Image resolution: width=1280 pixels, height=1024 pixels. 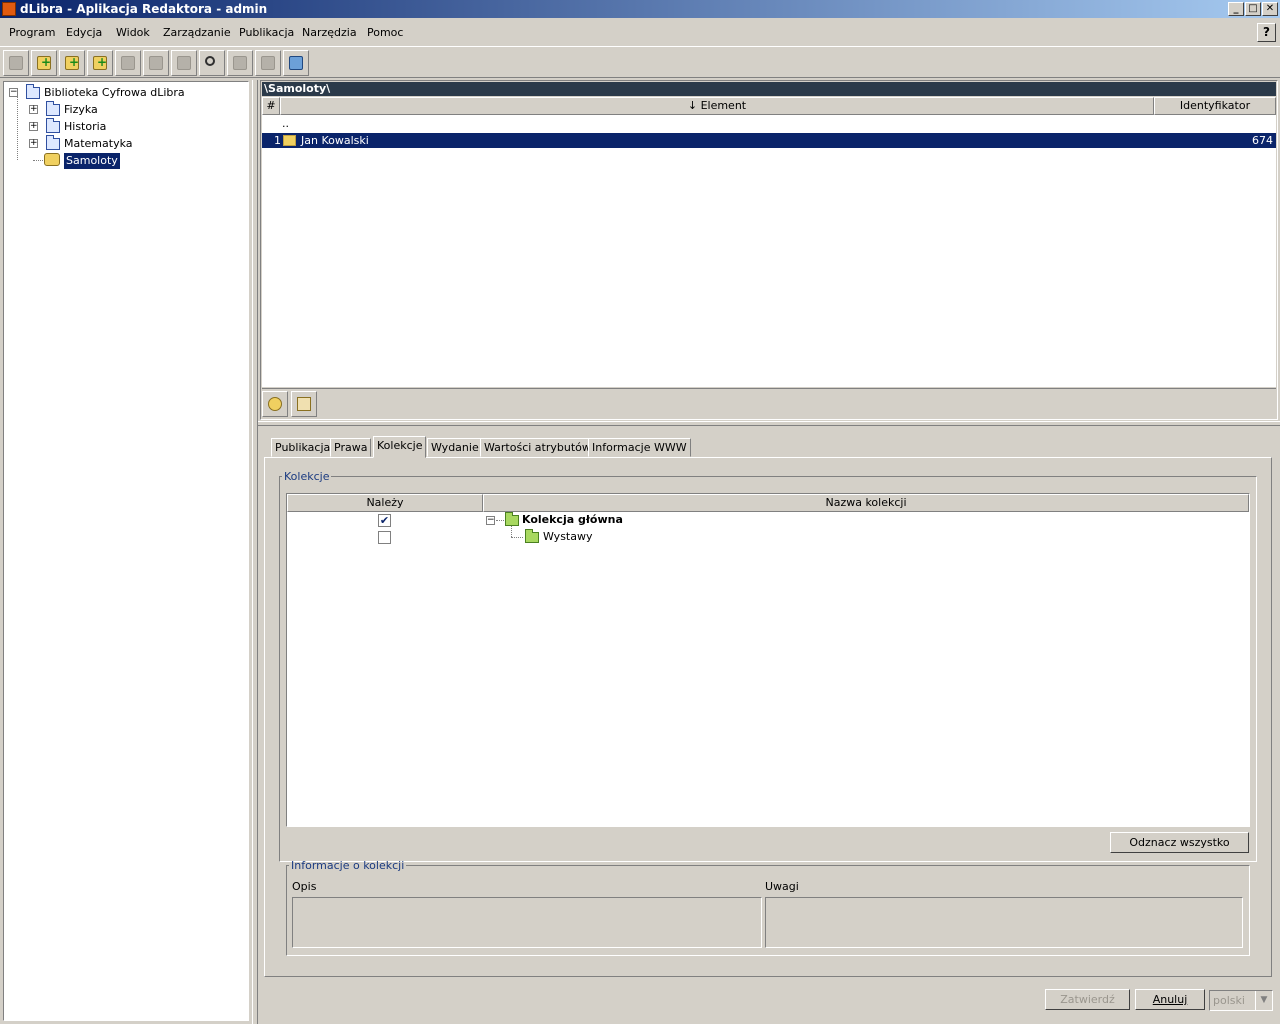 What do you see at coordinates (1087, 999) in the screenshot?
I see `confirm-button: Zatwierdź` at bounding box center [1087, 999].